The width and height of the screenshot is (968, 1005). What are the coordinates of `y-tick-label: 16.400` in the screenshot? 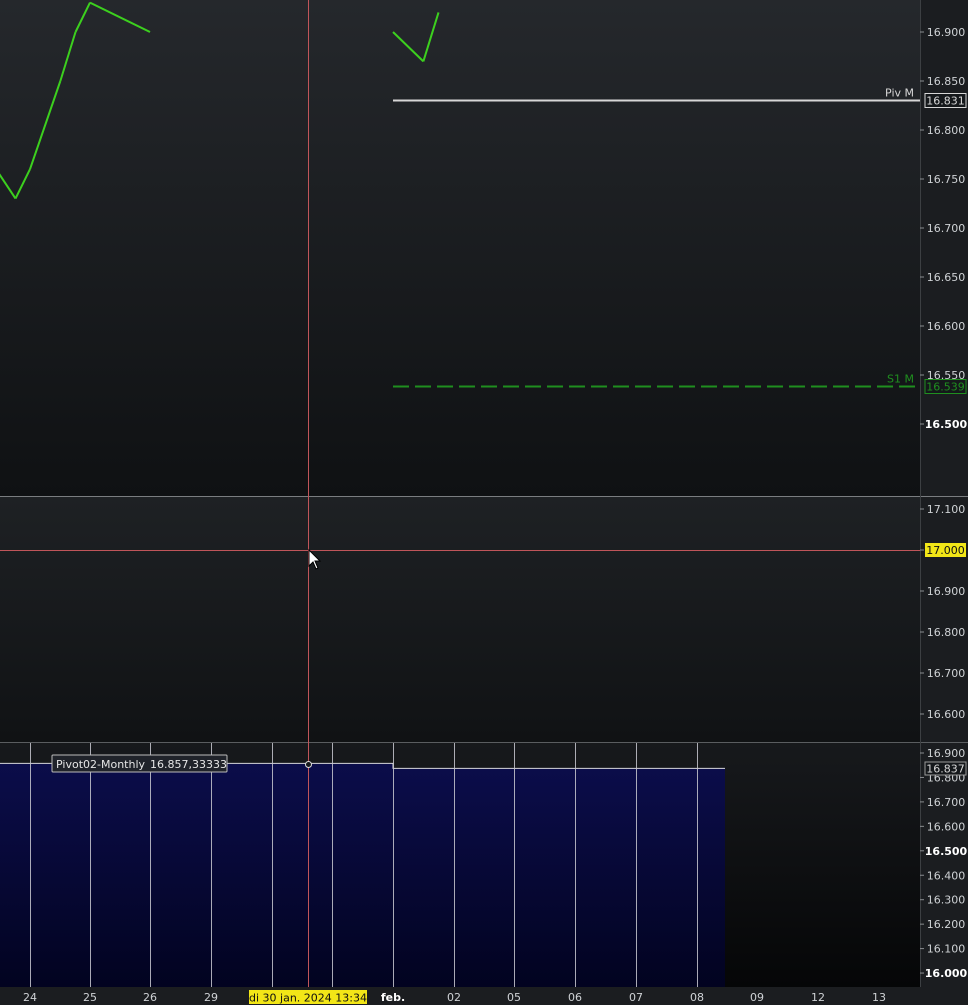 It's located at (946, 875).